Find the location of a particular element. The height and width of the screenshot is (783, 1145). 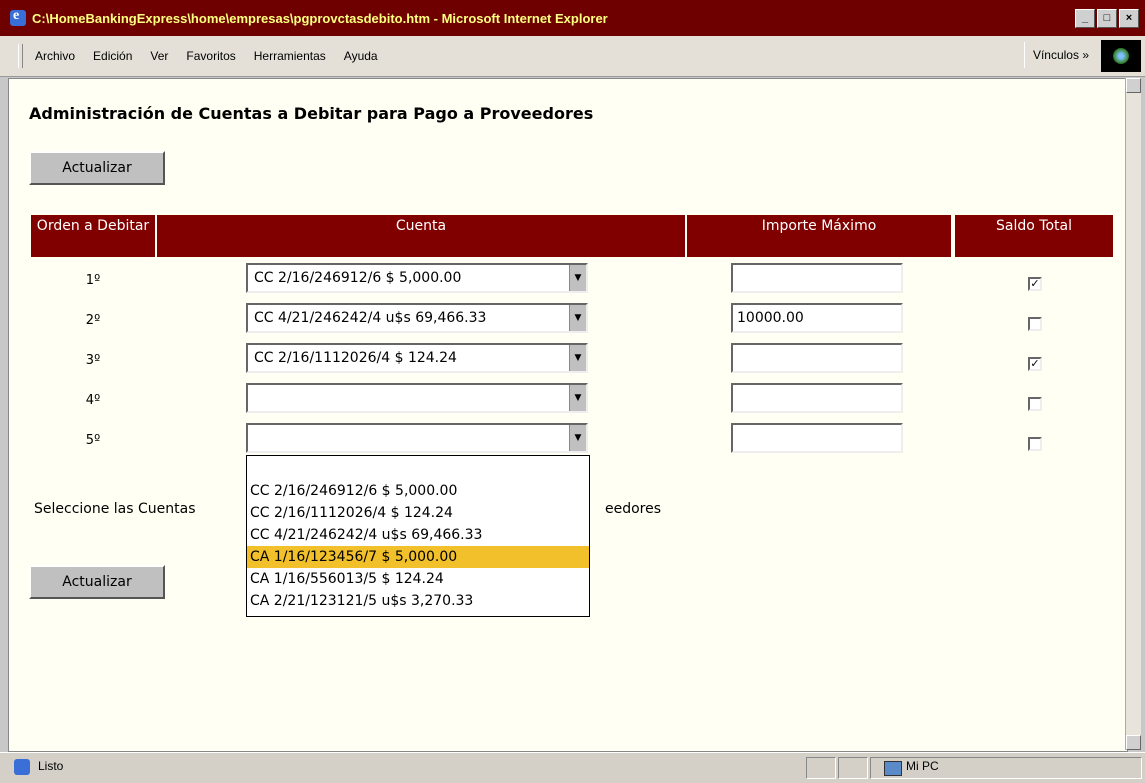

dropdown-option: CA 1/16/556013/5 $ 124.24 is located at coordinates (418, 579).